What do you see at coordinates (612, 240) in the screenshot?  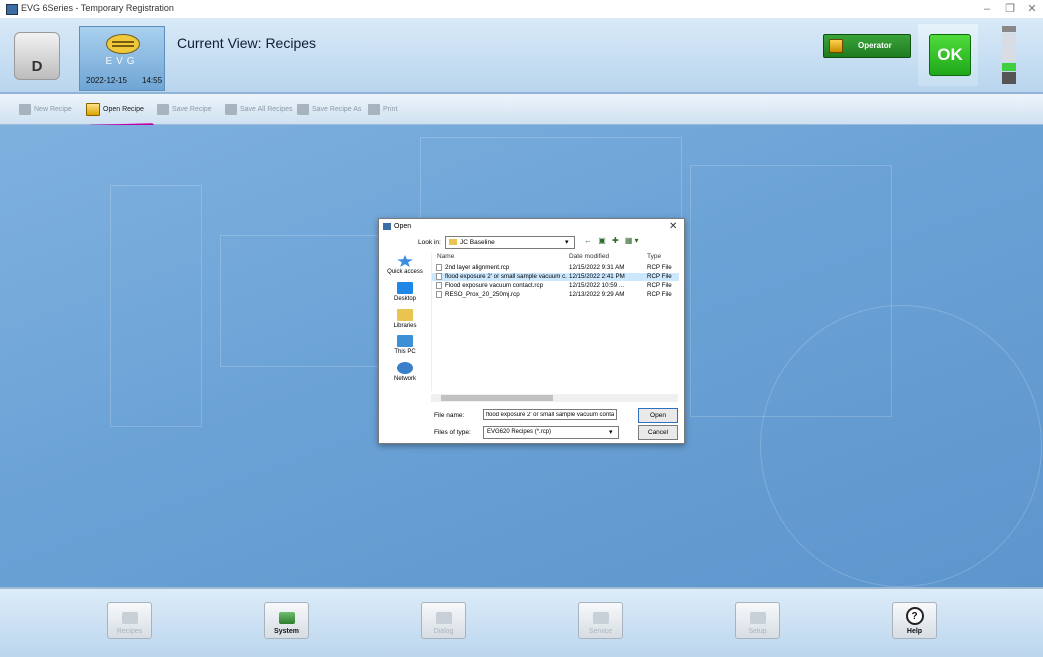 I see `dialog-nav-icons: ← ▣ ✚ ▦▾` at bounding box center [612, 240].